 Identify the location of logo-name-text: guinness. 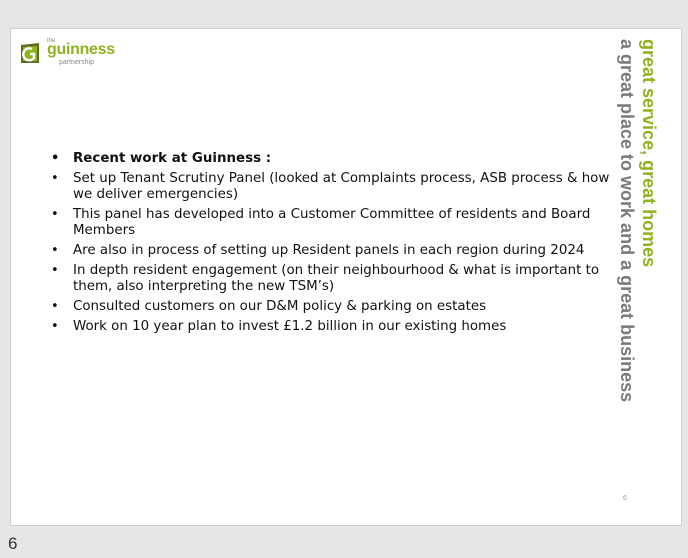
(81, 49).